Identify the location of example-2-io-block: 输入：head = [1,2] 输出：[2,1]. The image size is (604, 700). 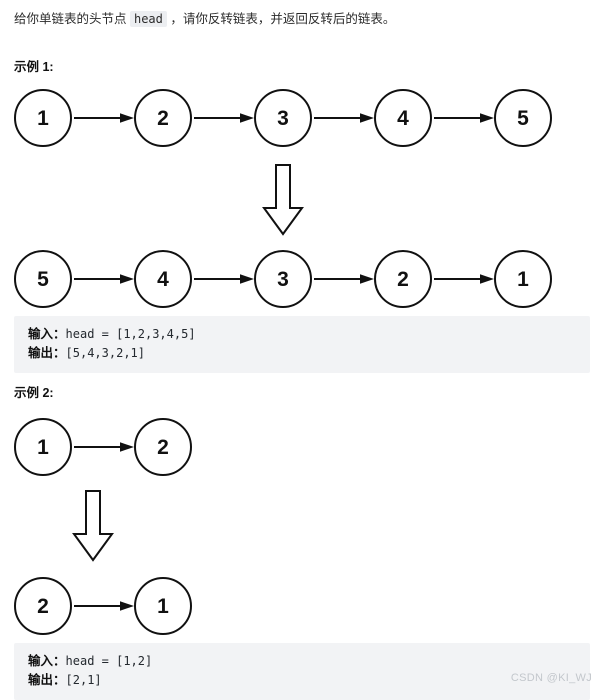
(302, 671).